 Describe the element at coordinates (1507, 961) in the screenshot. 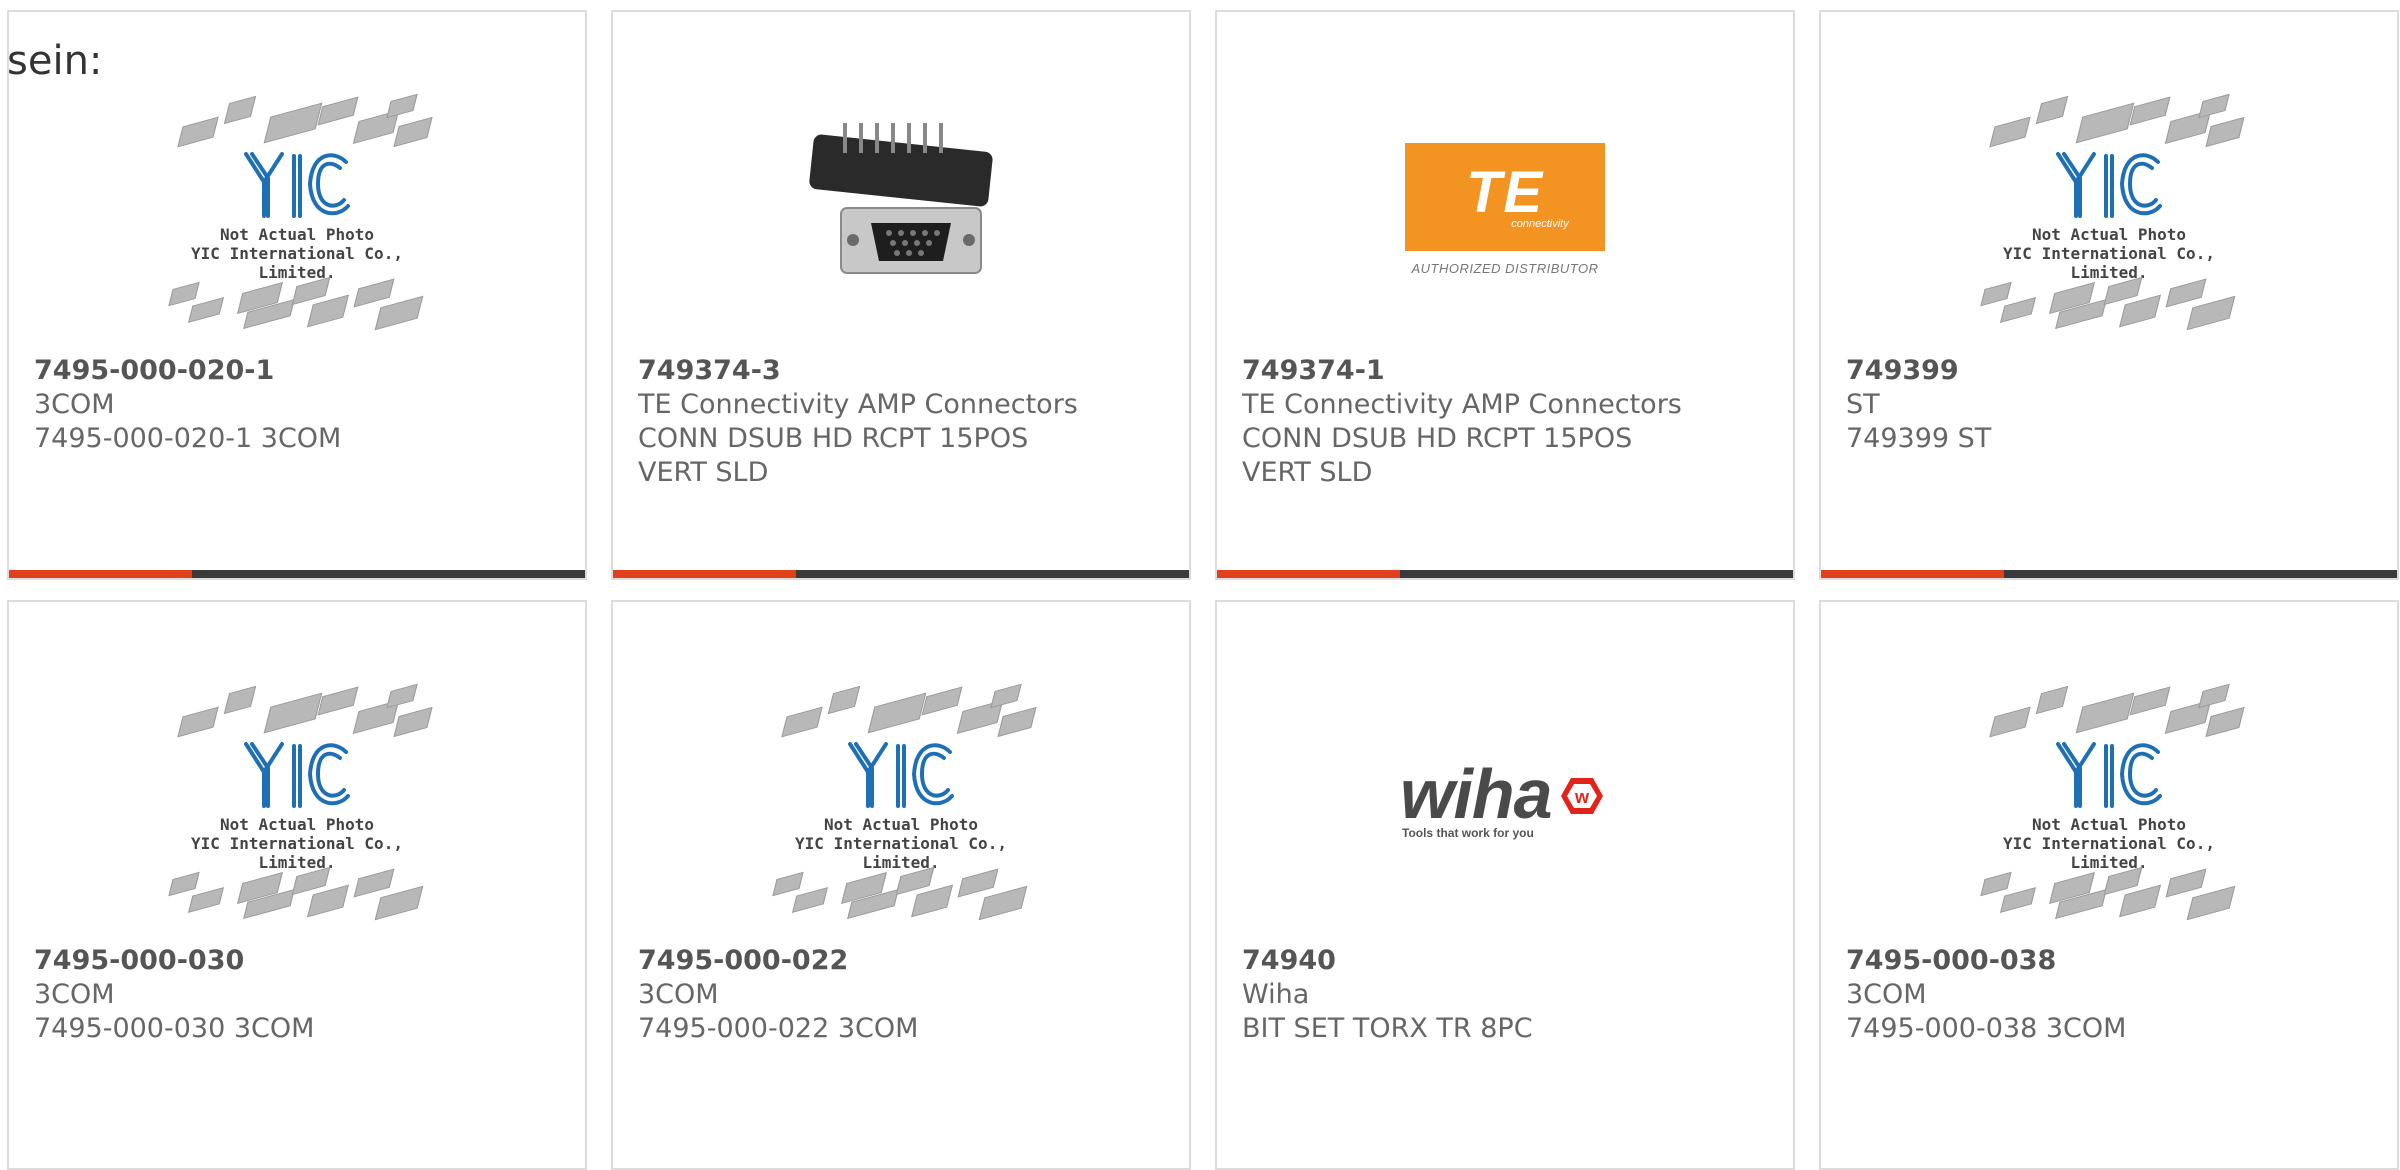

I see `part-number: 74940` at that location.